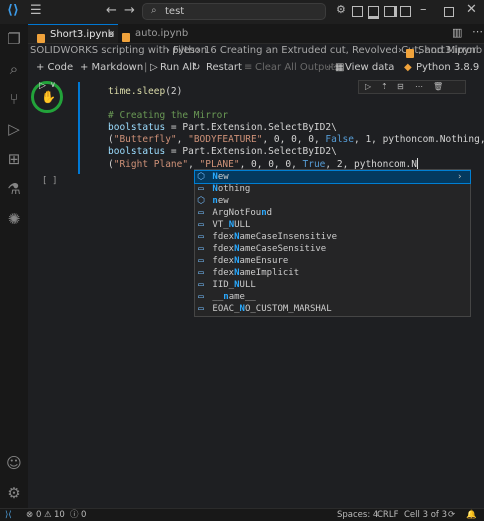  What do you see at coordinates (177, 67) in the screenshot?
I see `run-all-button: Run All` at bounding box center [177, 67].